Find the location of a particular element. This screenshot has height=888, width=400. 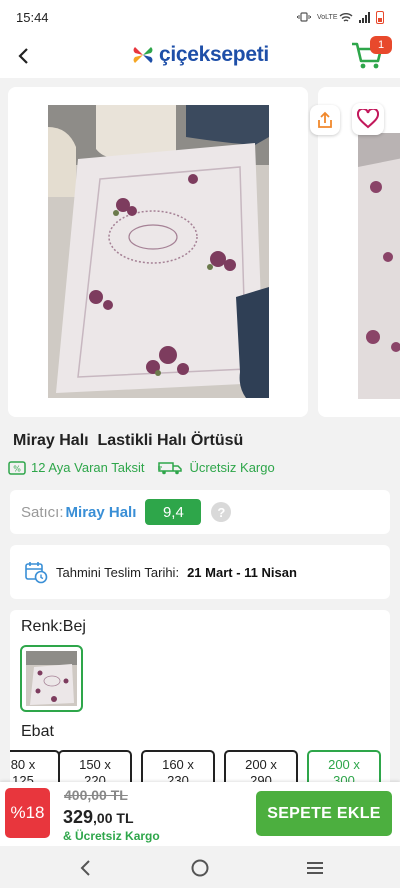

help-icon: ? is located at coordinates (221, 512).